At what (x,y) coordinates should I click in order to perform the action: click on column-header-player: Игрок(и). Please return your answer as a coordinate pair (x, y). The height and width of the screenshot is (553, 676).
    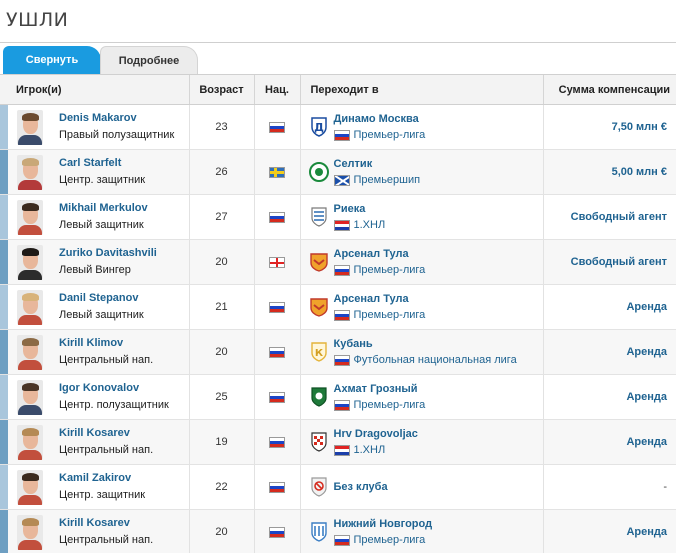
    Looking at the image, I should click on (94, 89).